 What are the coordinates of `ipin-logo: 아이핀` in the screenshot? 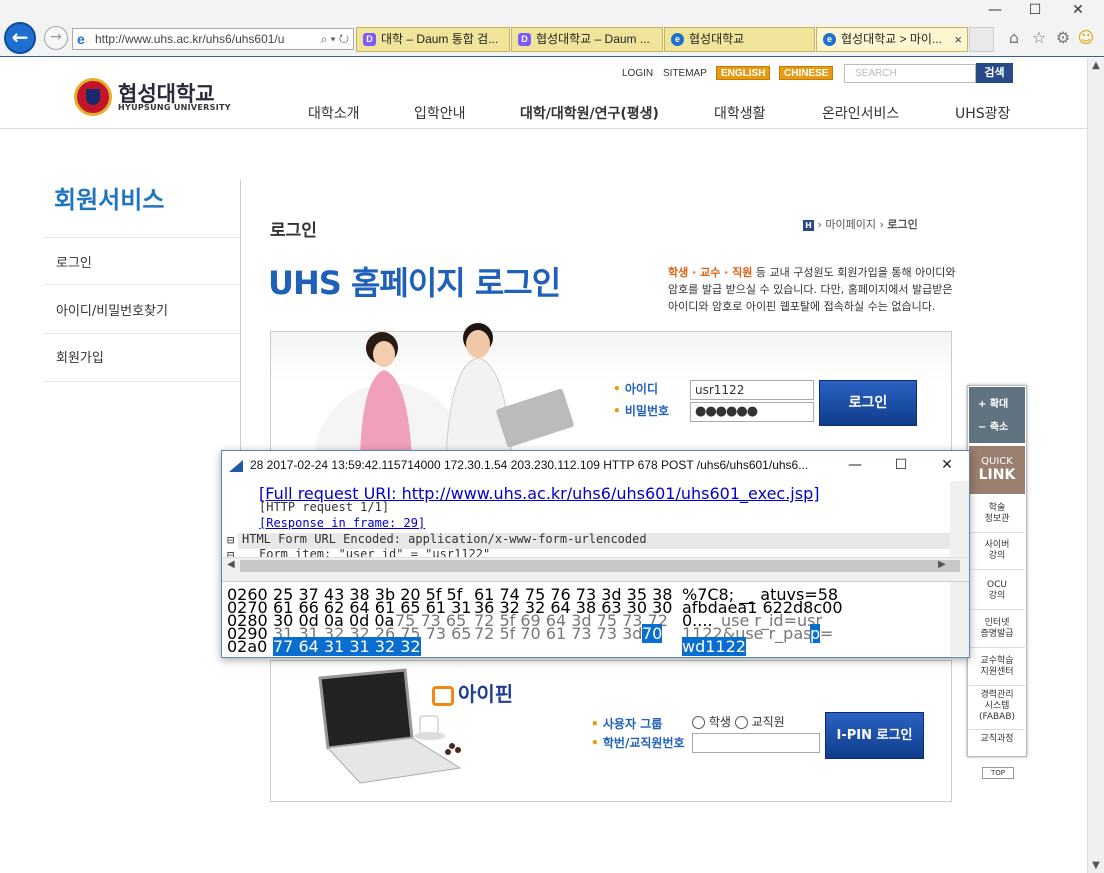 It's located at (472, 692).